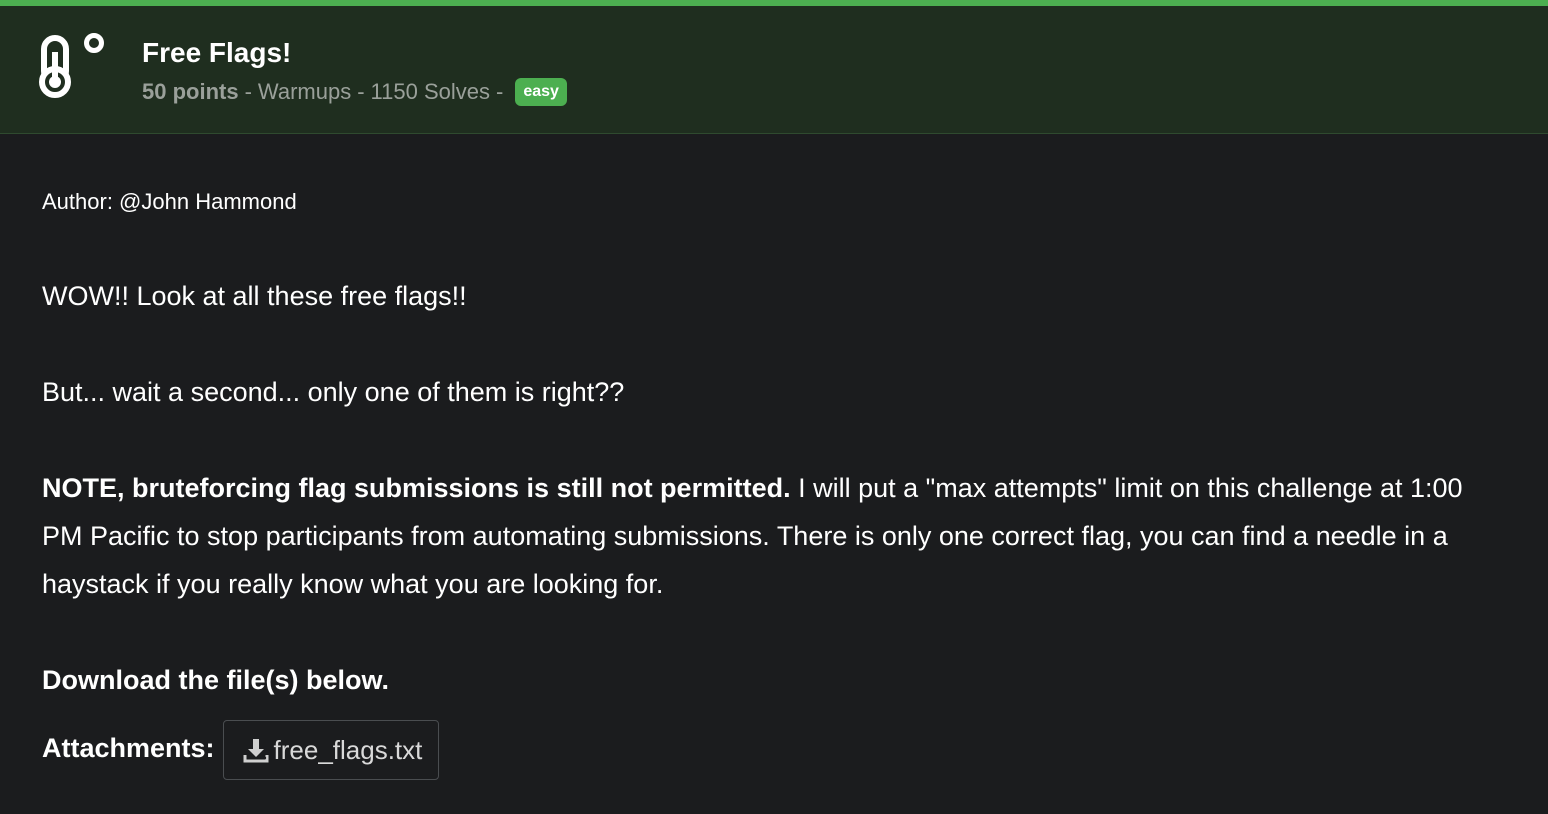 Image resolution: width=1548 pixels, height=814 pixels. What do you see at coordinates (190, 91) in the screenshot?
I see `points-value: 50 points` at bounding box center [190, 91].